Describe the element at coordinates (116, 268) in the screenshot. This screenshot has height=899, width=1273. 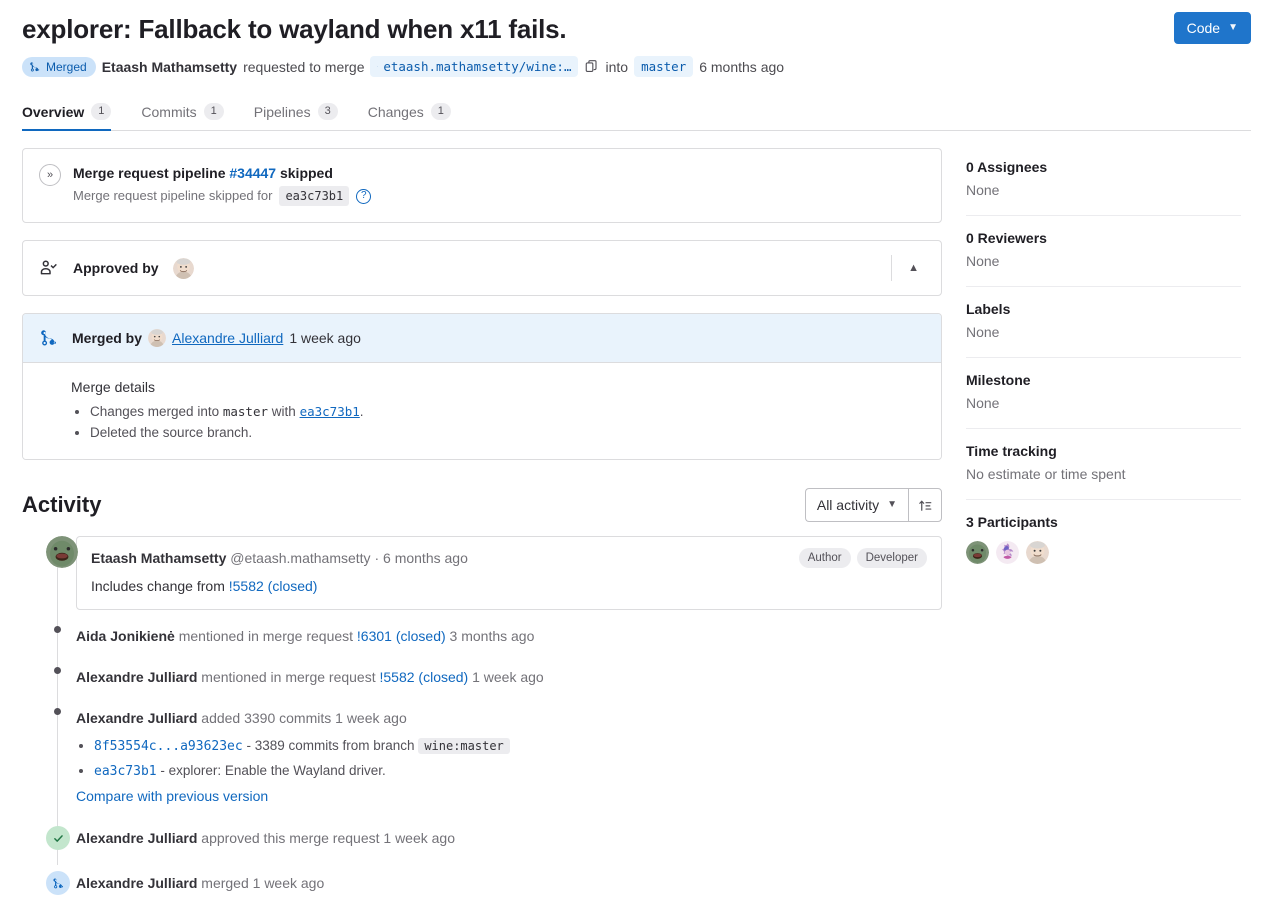
I see `approved-by-label: Approved by` at that location.